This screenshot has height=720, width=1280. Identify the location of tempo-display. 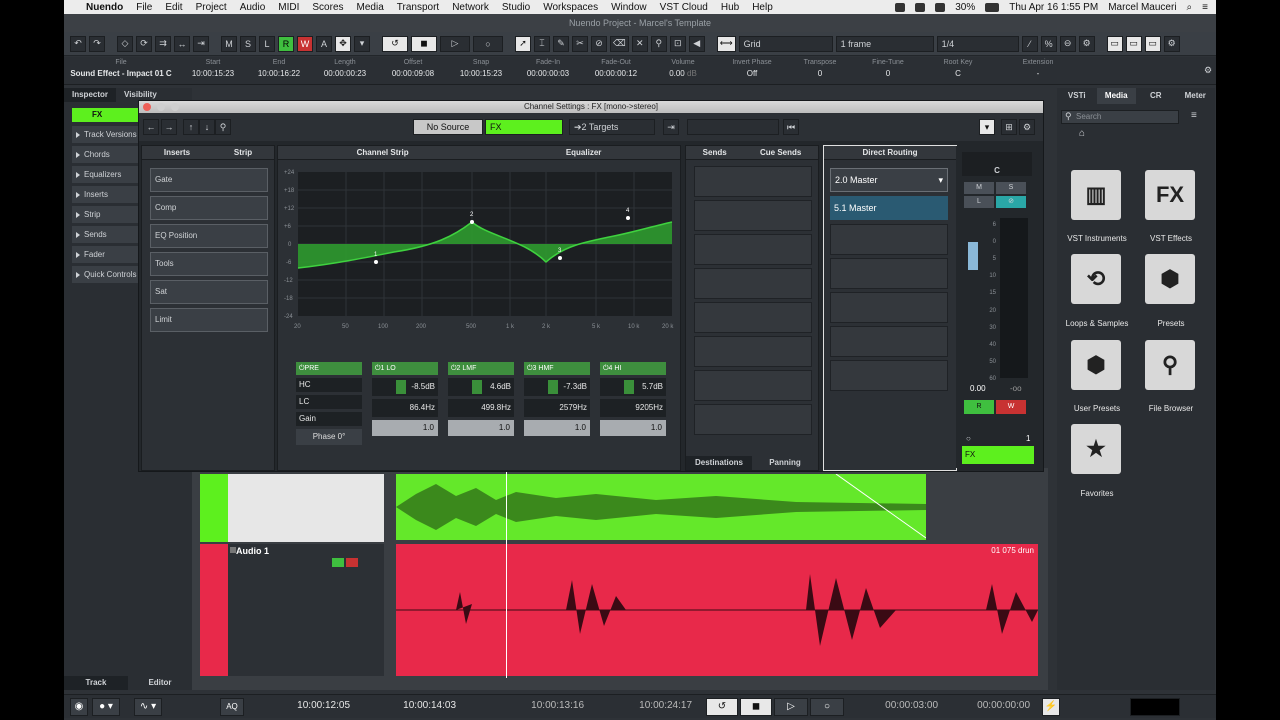
(1155, 707).